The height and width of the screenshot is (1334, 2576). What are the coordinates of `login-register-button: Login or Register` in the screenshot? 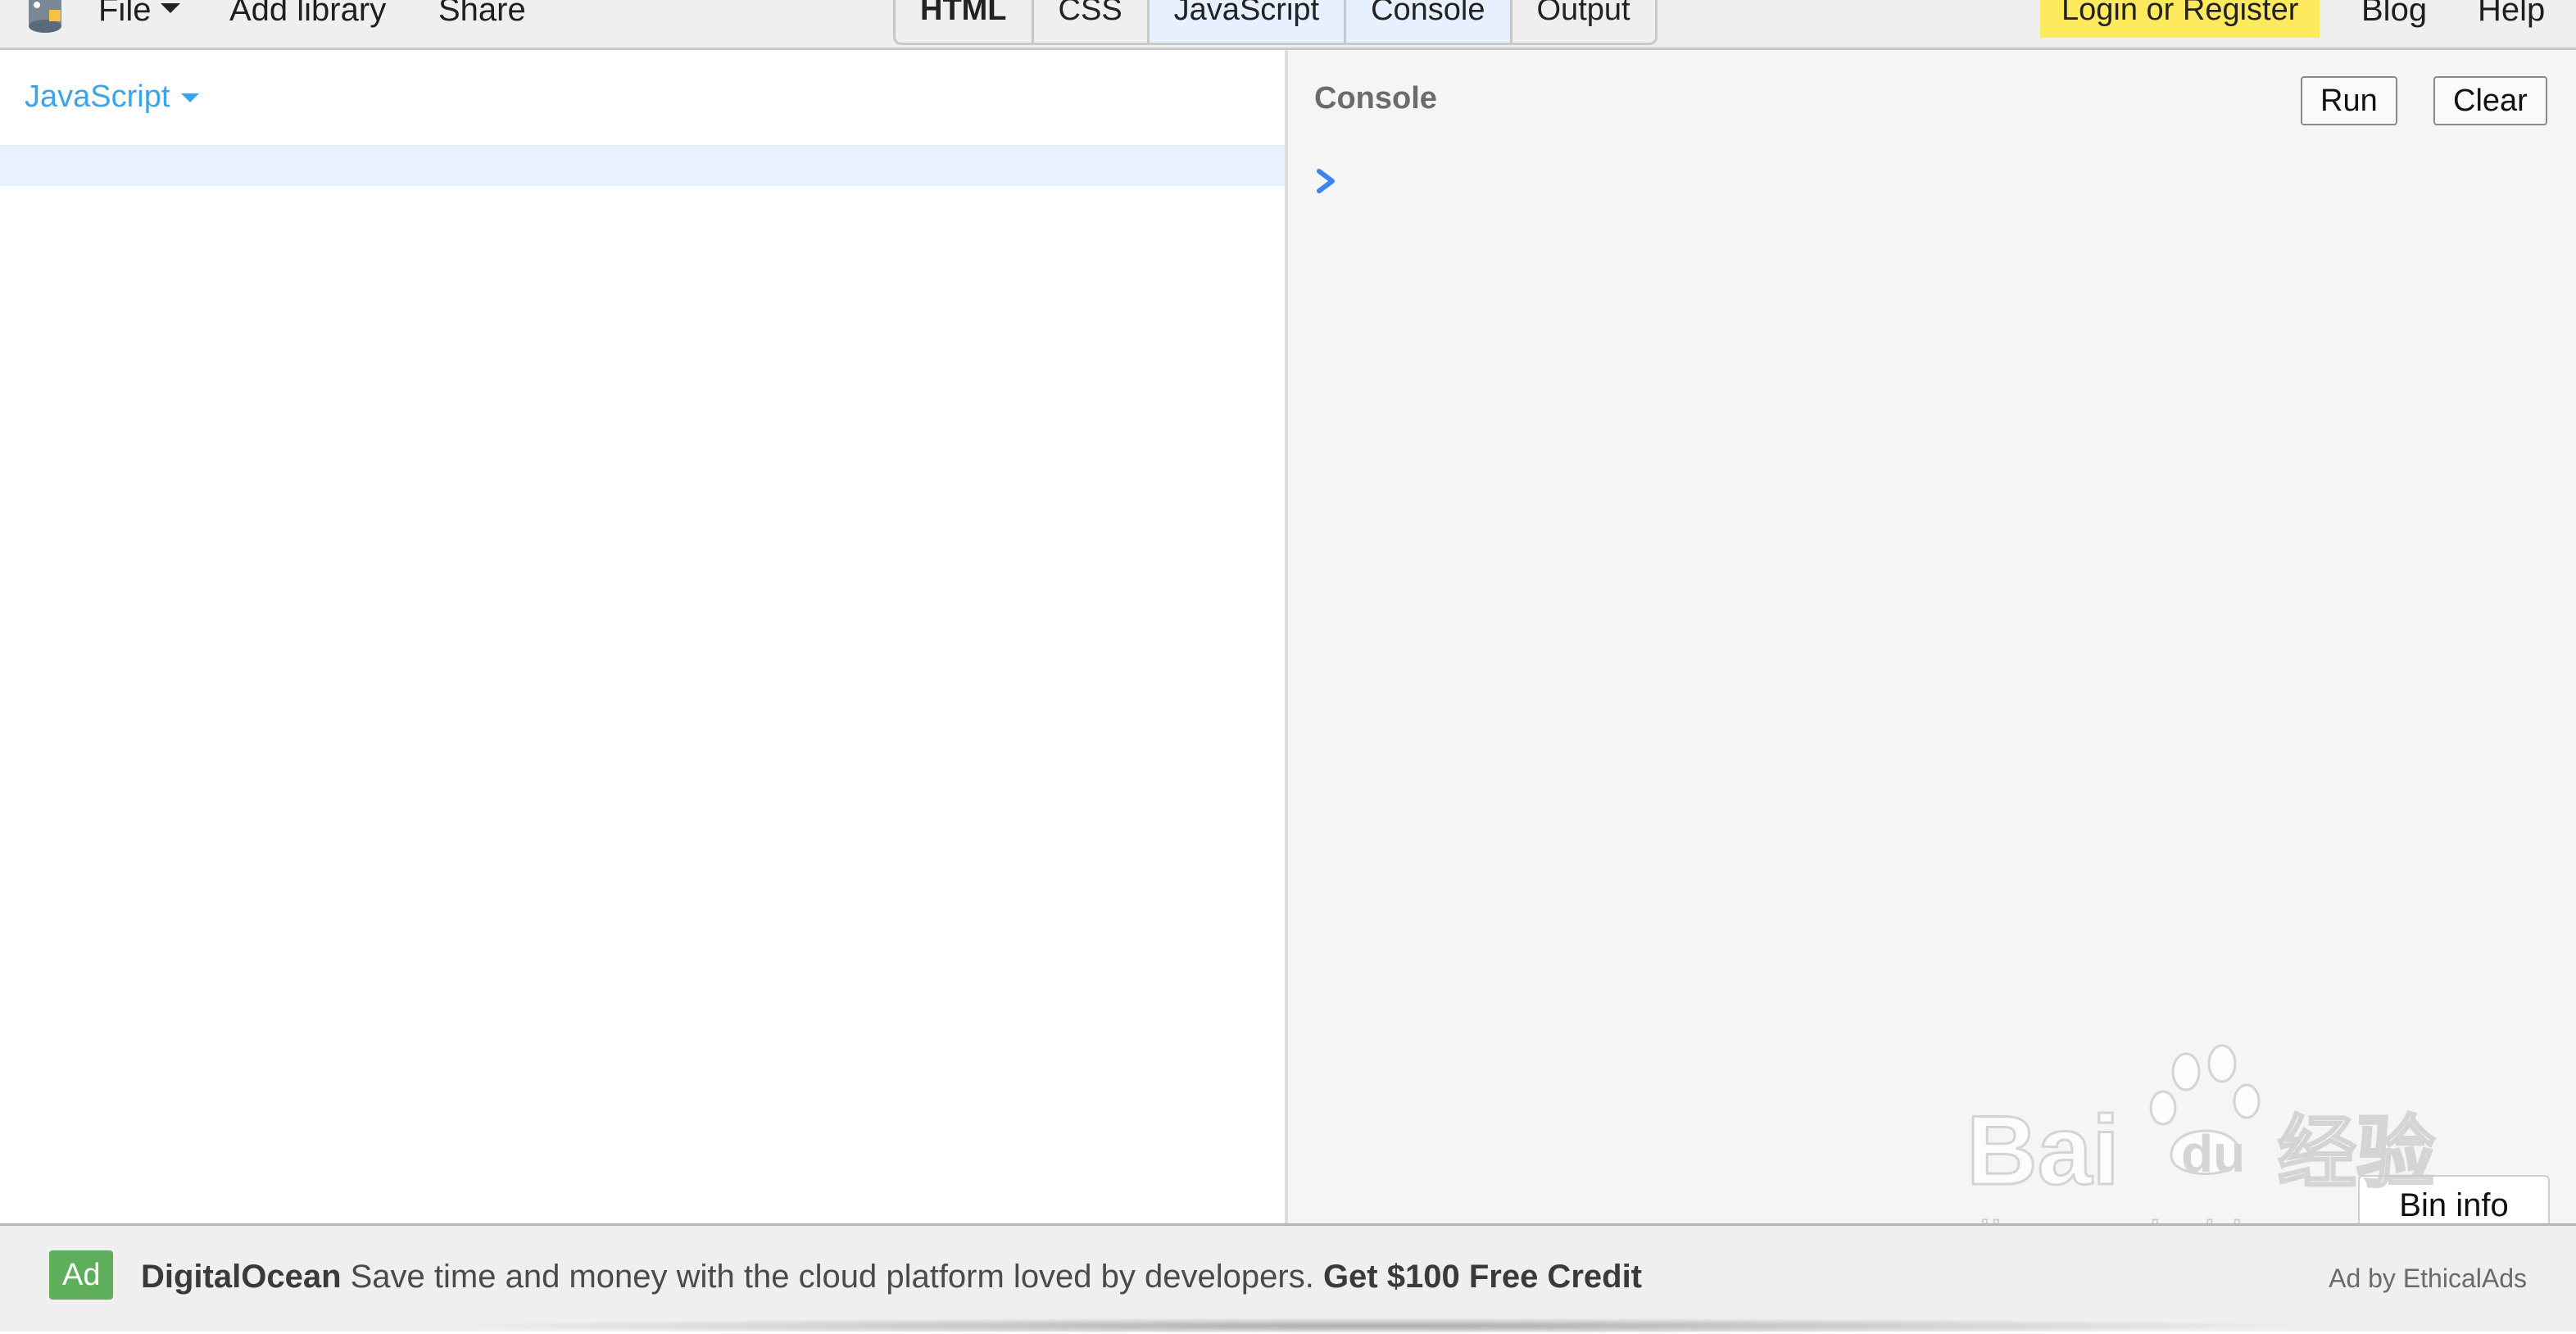 It's located at (2180, 19).